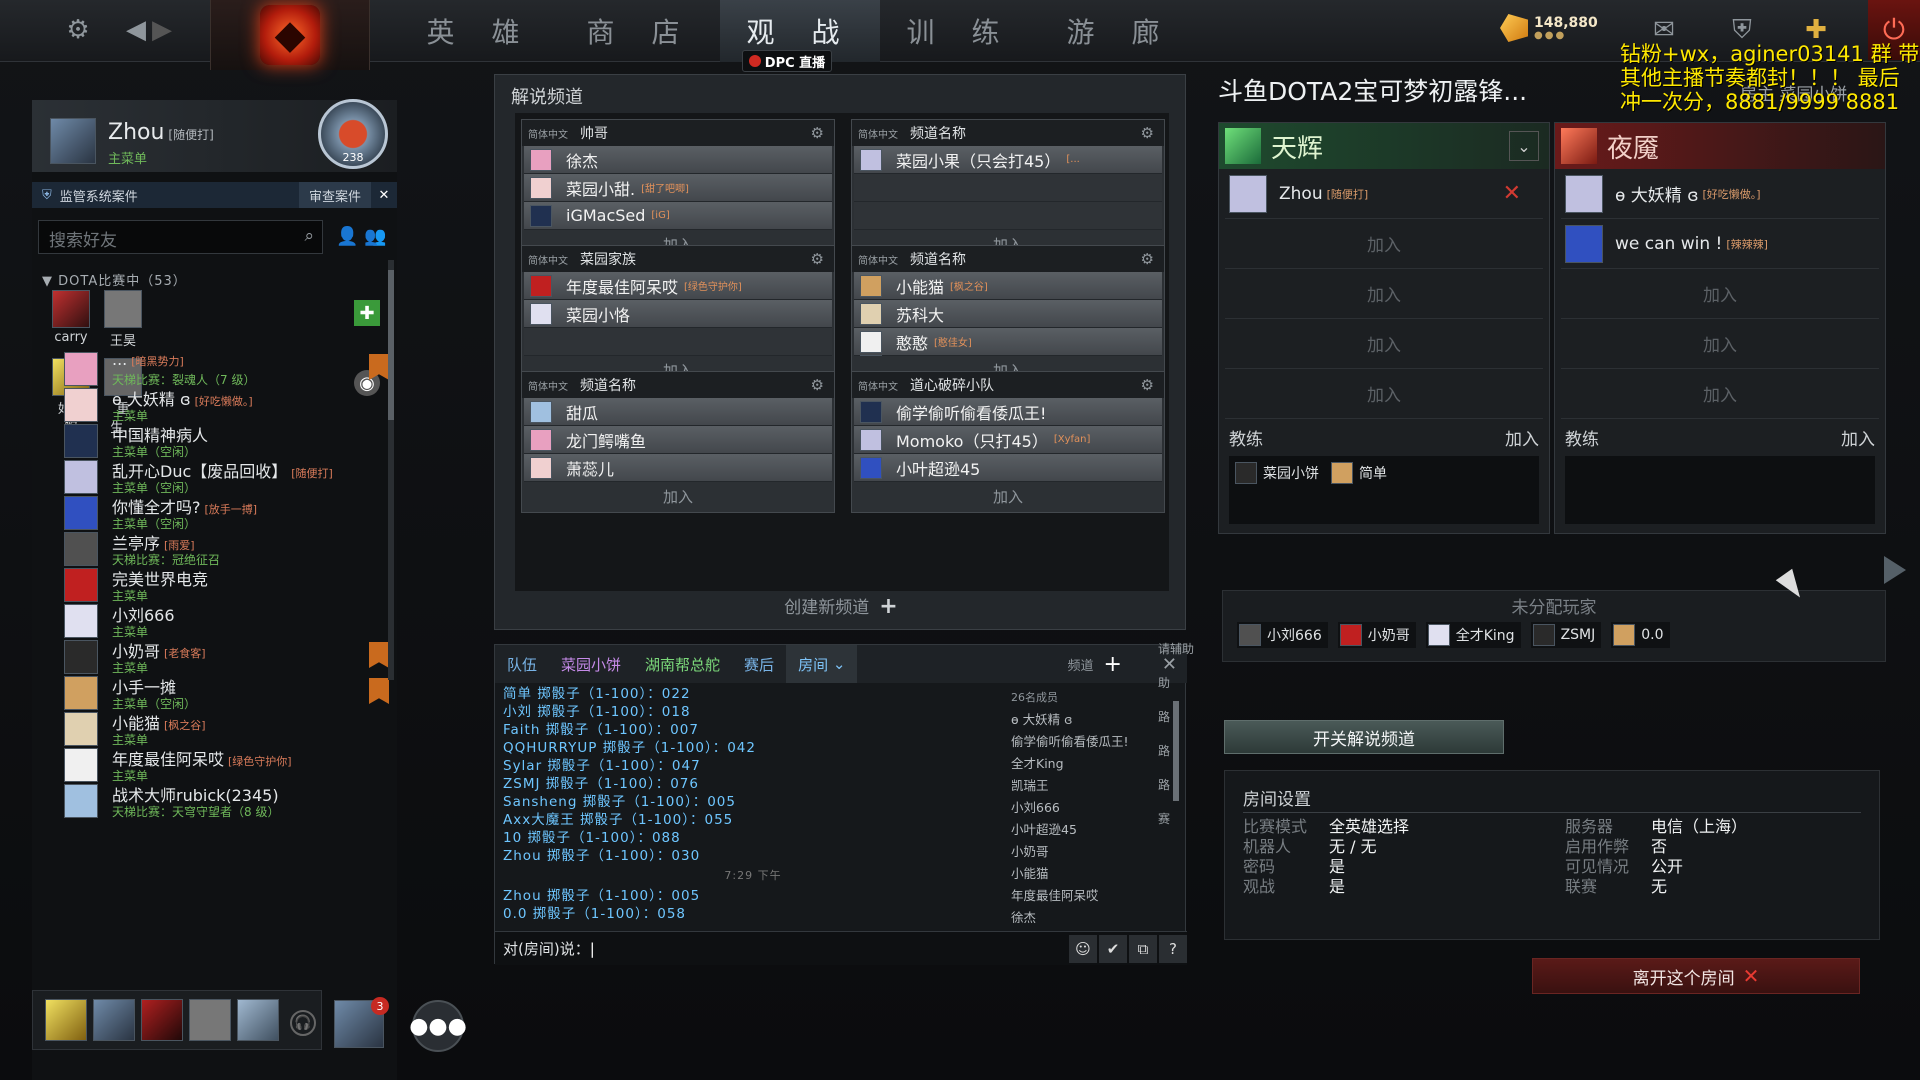 This screenshot has height=1080, width=1920. I want to click on settings-gear-icon: ⚙, so click(78, 30).